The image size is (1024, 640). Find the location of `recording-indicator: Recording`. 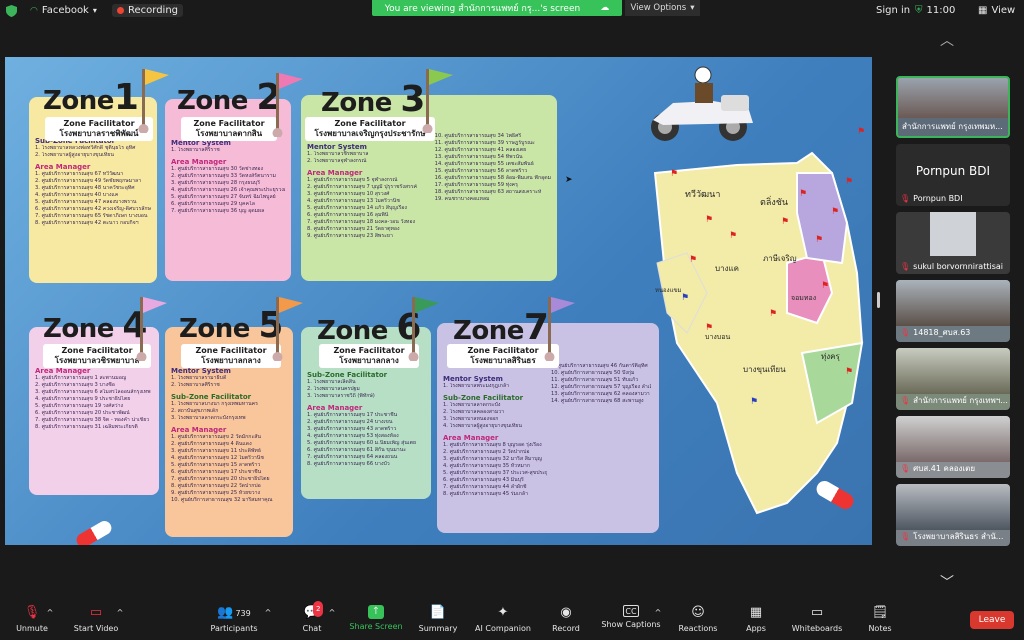

recording-indicator: Recording is located at coordinates (148, 10).